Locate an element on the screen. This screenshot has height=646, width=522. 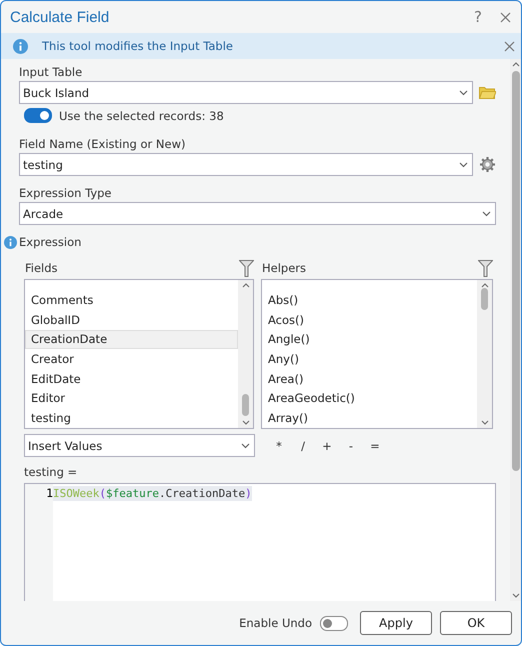
toggle-label: Enable Undo is located at coordinates (275, 623).